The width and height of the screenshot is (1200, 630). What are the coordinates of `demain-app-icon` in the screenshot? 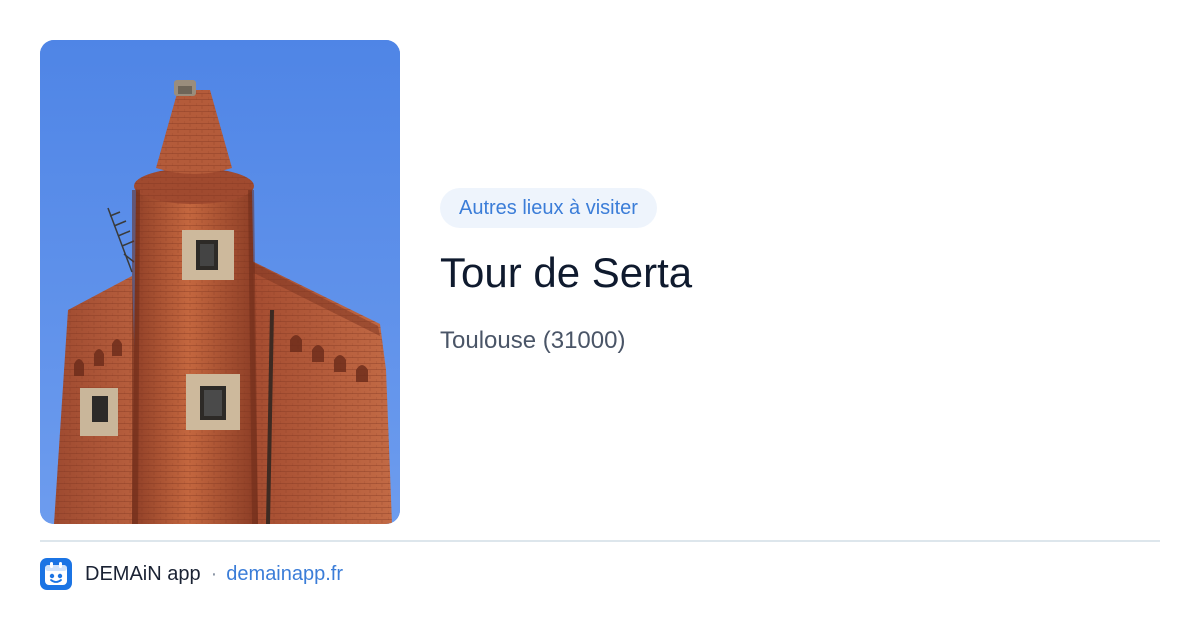 It's located at (56, 574).